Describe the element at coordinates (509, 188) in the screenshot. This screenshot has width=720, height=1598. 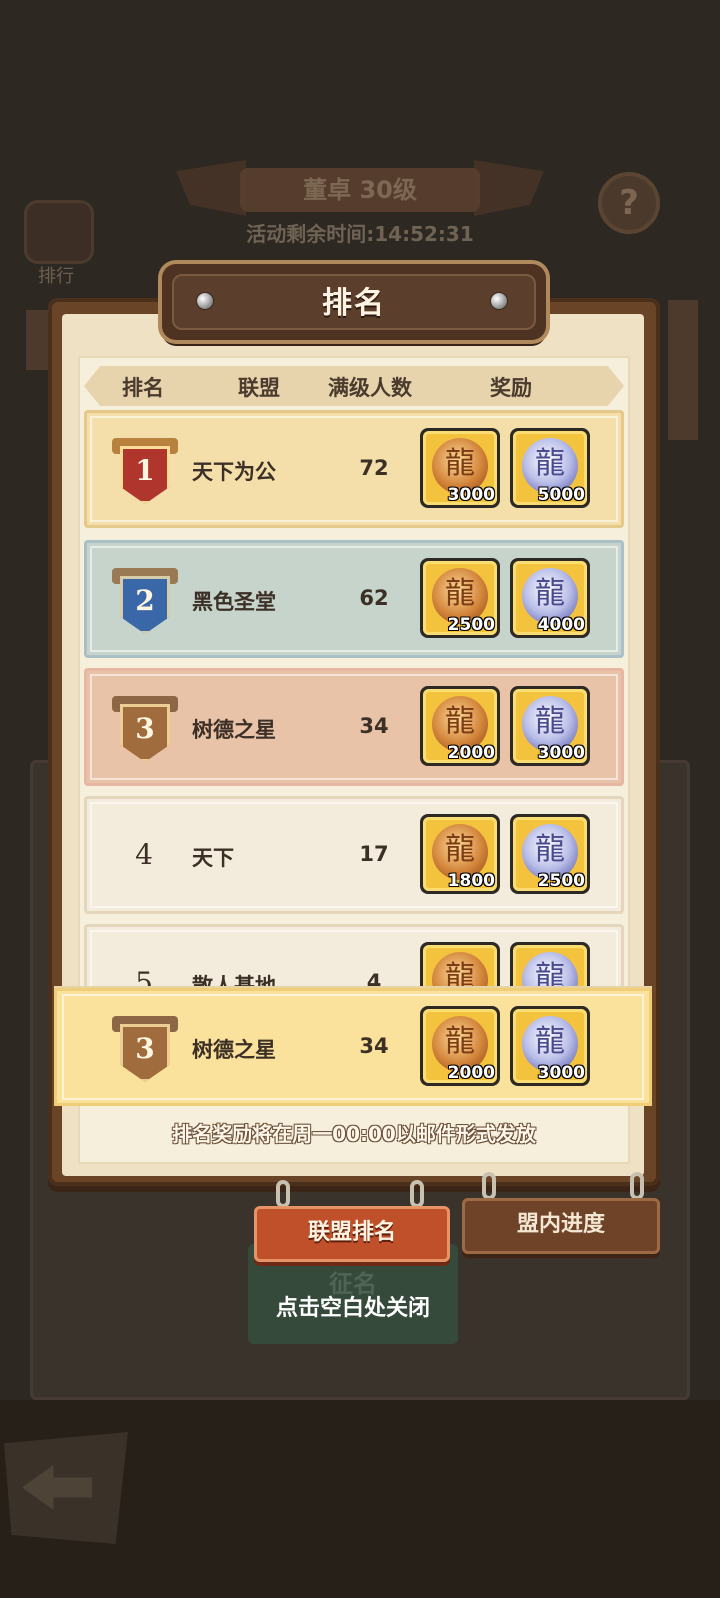
I see `banner-wing-right` at that location.